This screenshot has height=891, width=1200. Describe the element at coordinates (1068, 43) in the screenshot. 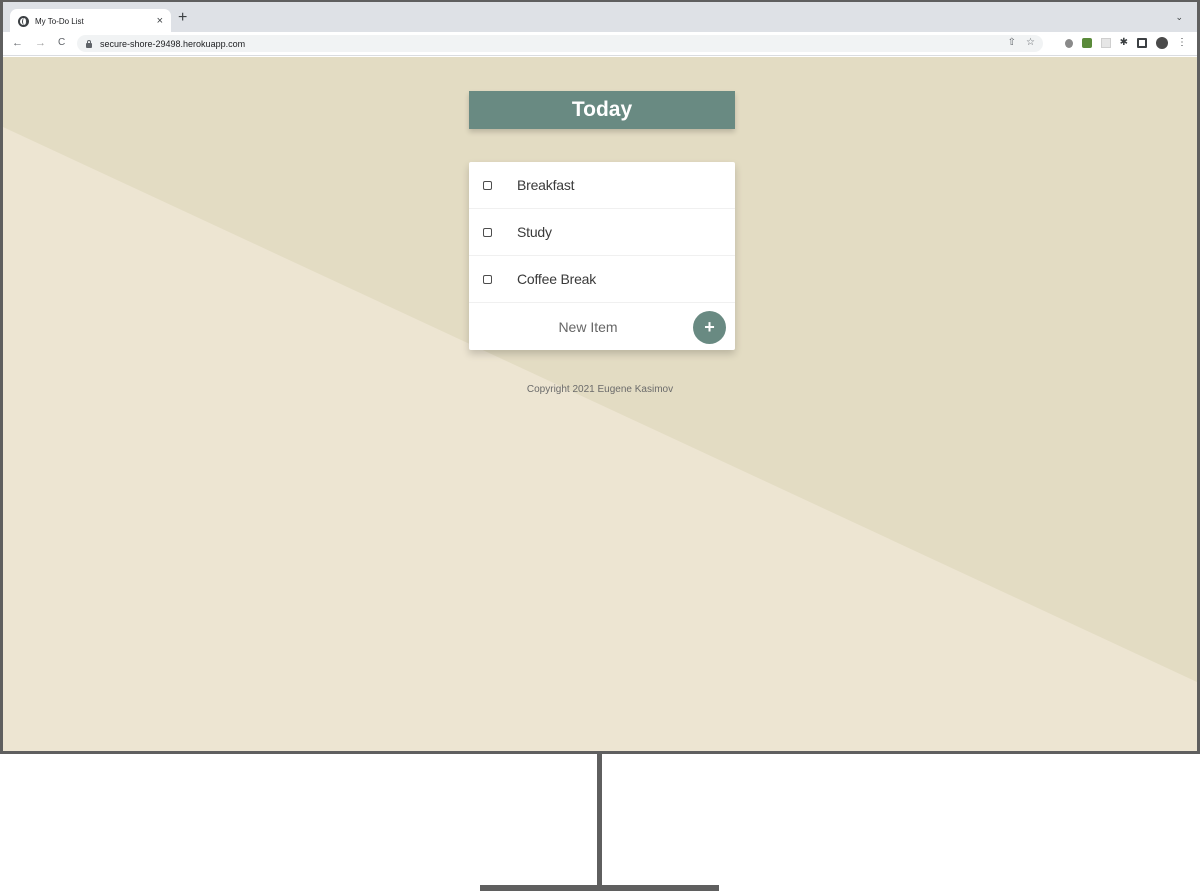

I see `extension-bug-icon` at that location.